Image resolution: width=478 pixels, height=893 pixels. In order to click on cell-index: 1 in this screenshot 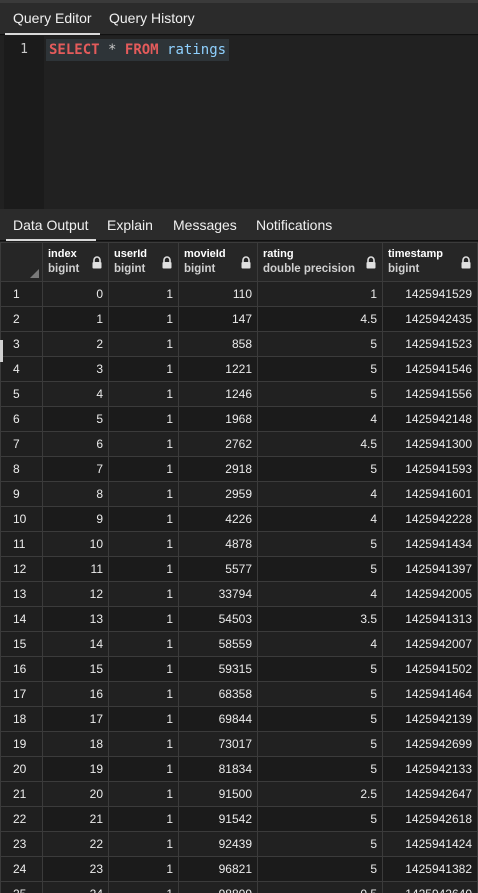, I will do `click(75, 319)`.